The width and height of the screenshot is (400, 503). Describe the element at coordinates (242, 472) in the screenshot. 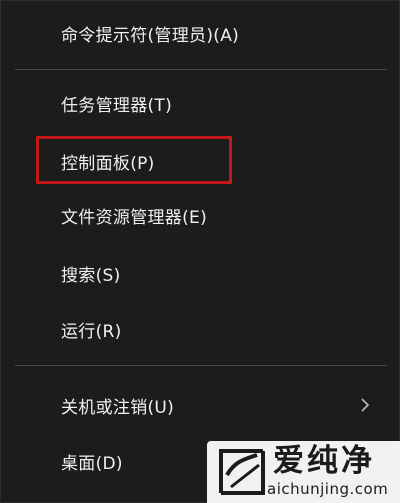

I see `watermark-logo-icon` at that location.